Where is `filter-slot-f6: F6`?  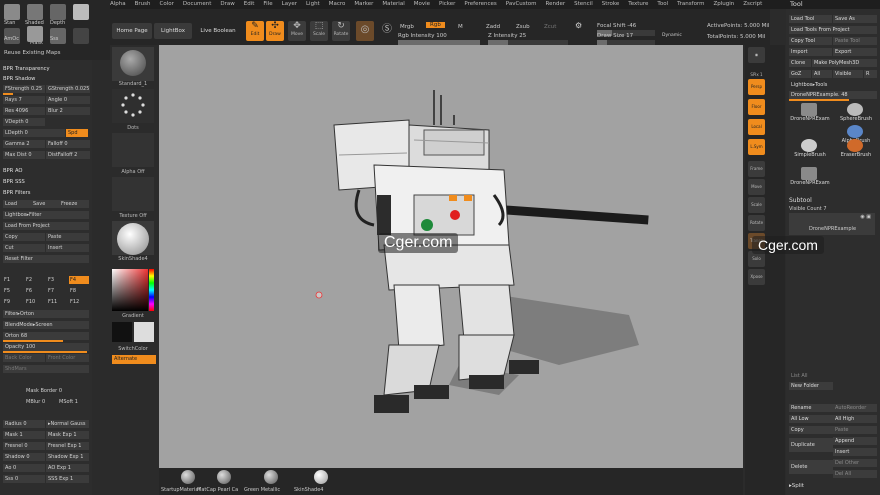
filter-slot-f6: F6 is located at coordinates (35, 291).